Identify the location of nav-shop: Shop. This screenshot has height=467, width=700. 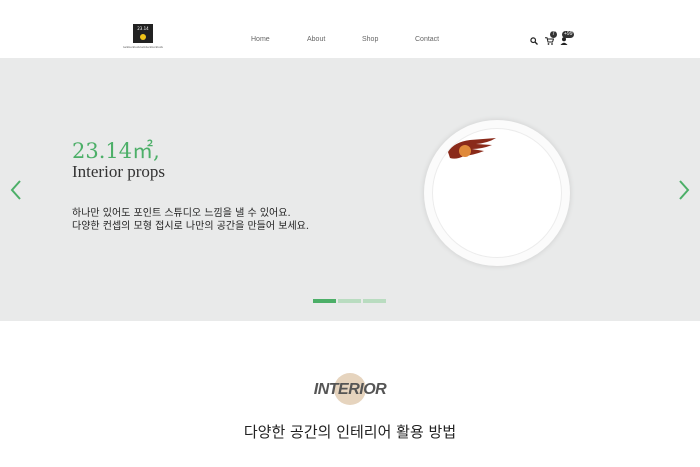
(370, 39).